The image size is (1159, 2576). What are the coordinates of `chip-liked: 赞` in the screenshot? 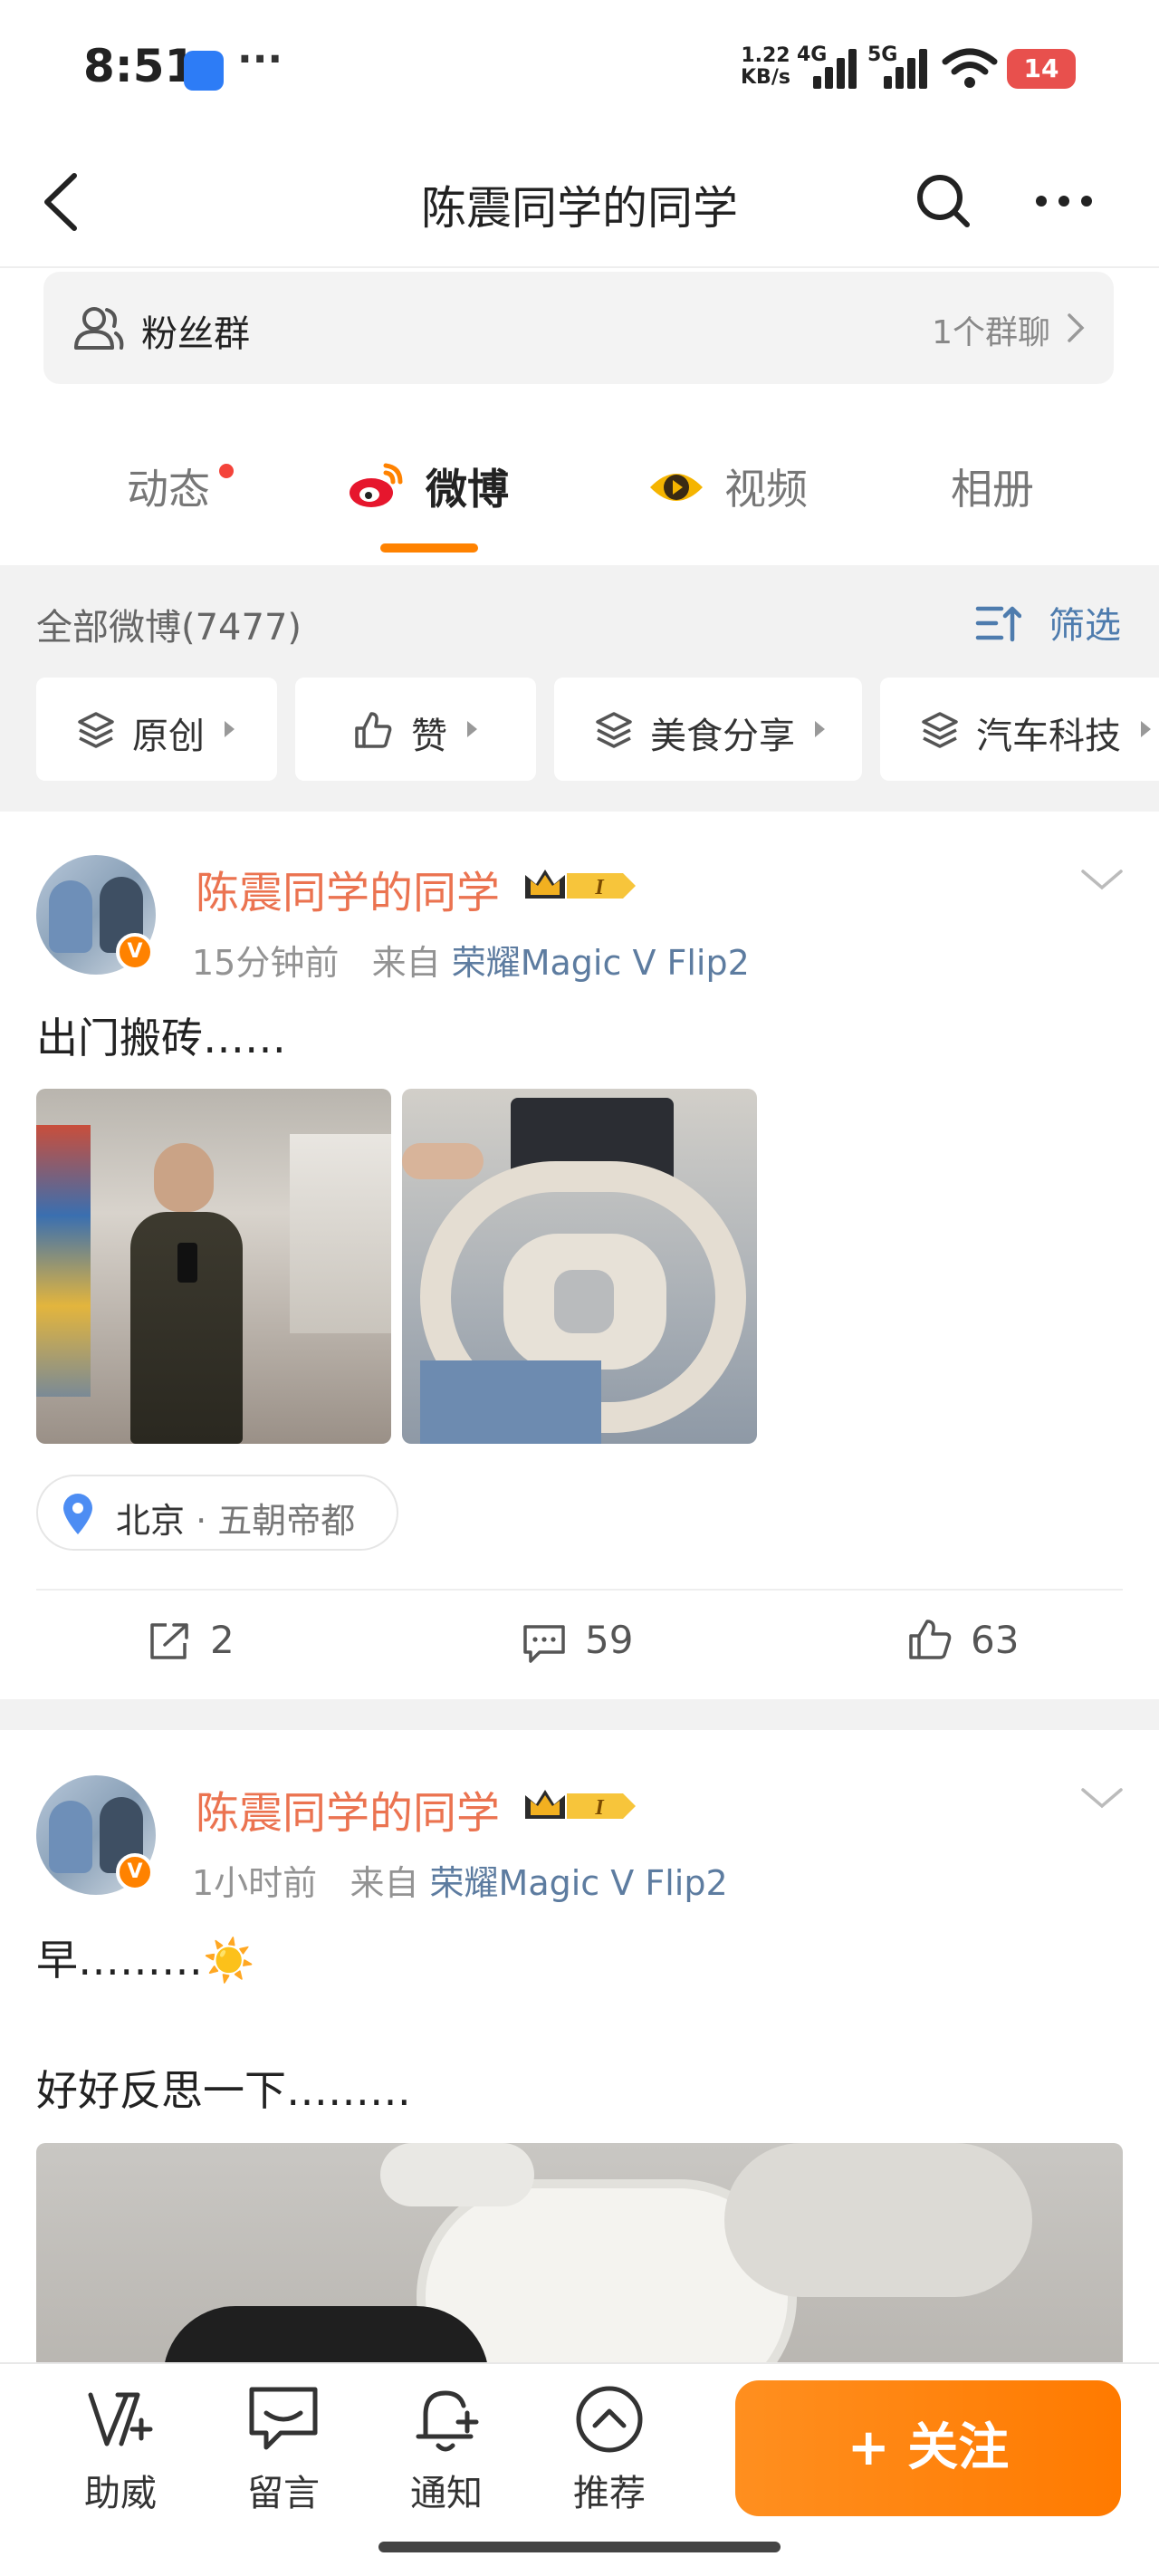 It's located at (416, 729).